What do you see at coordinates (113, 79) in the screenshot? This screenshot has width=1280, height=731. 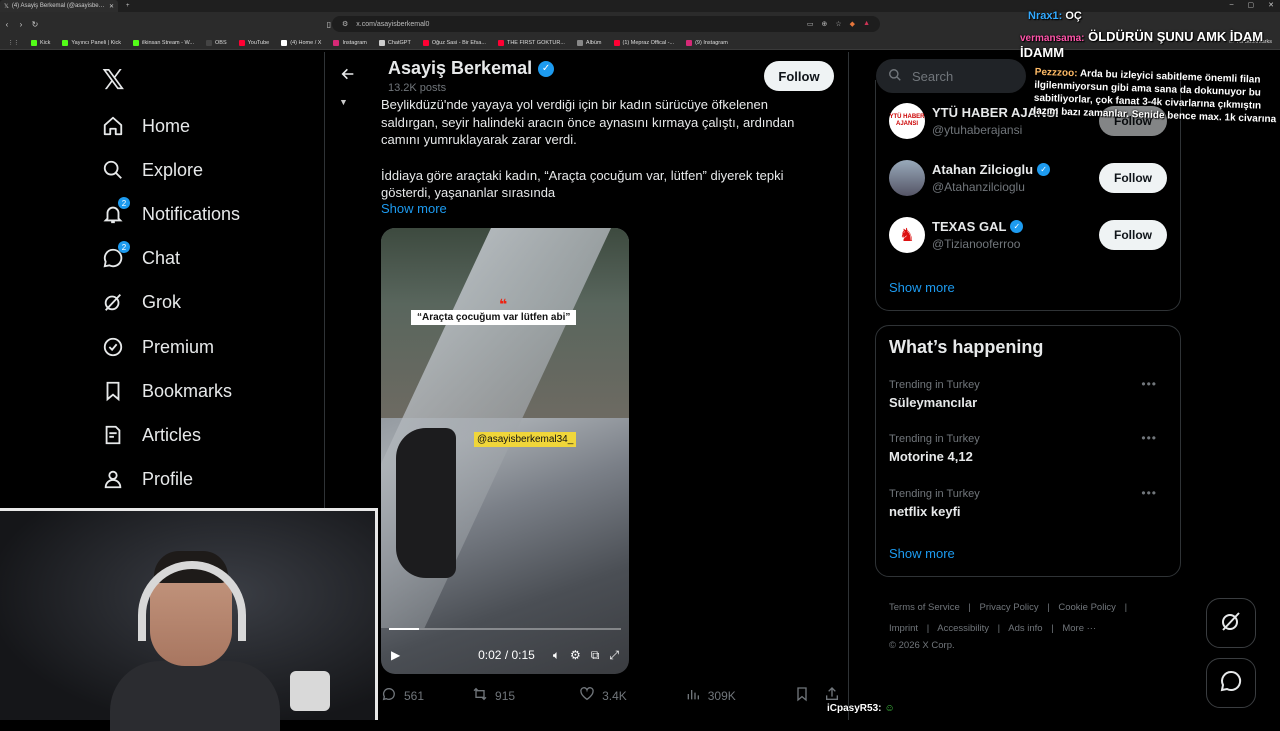 I see `x-logo-icon: 𝕏` at bounding box center [113, 79].